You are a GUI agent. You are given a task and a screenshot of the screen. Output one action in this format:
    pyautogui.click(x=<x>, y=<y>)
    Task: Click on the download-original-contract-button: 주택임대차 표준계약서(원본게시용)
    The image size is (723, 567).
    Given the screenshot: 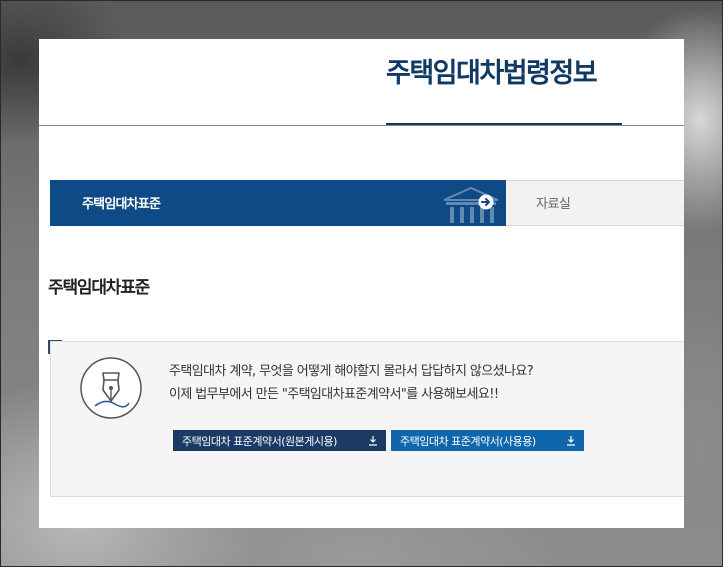 What is the action you would take?
    pyautogui.click(x=279, y=440)
    